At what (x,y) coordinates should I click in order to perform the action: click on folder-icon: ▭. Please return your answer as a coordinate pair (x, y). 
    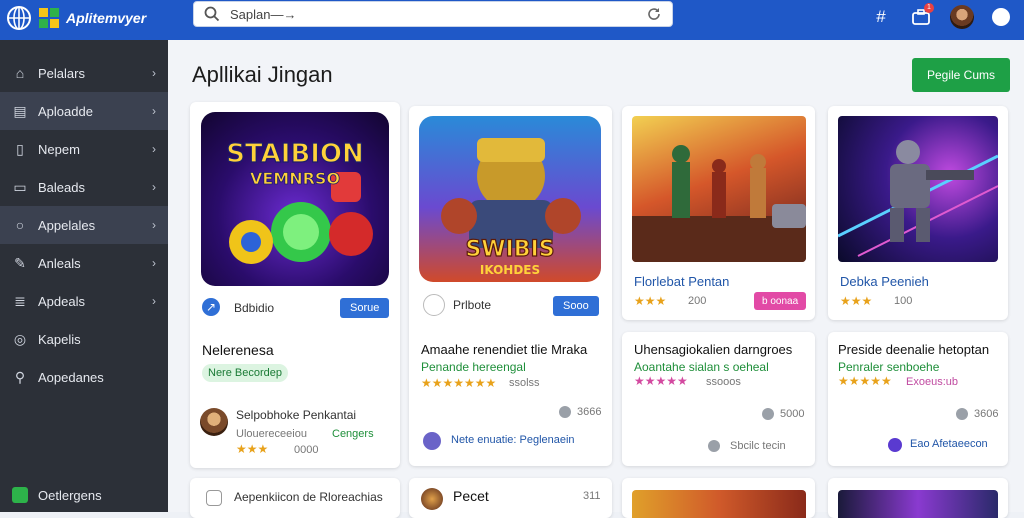
    Looking at the image, I should click on (20, 186).